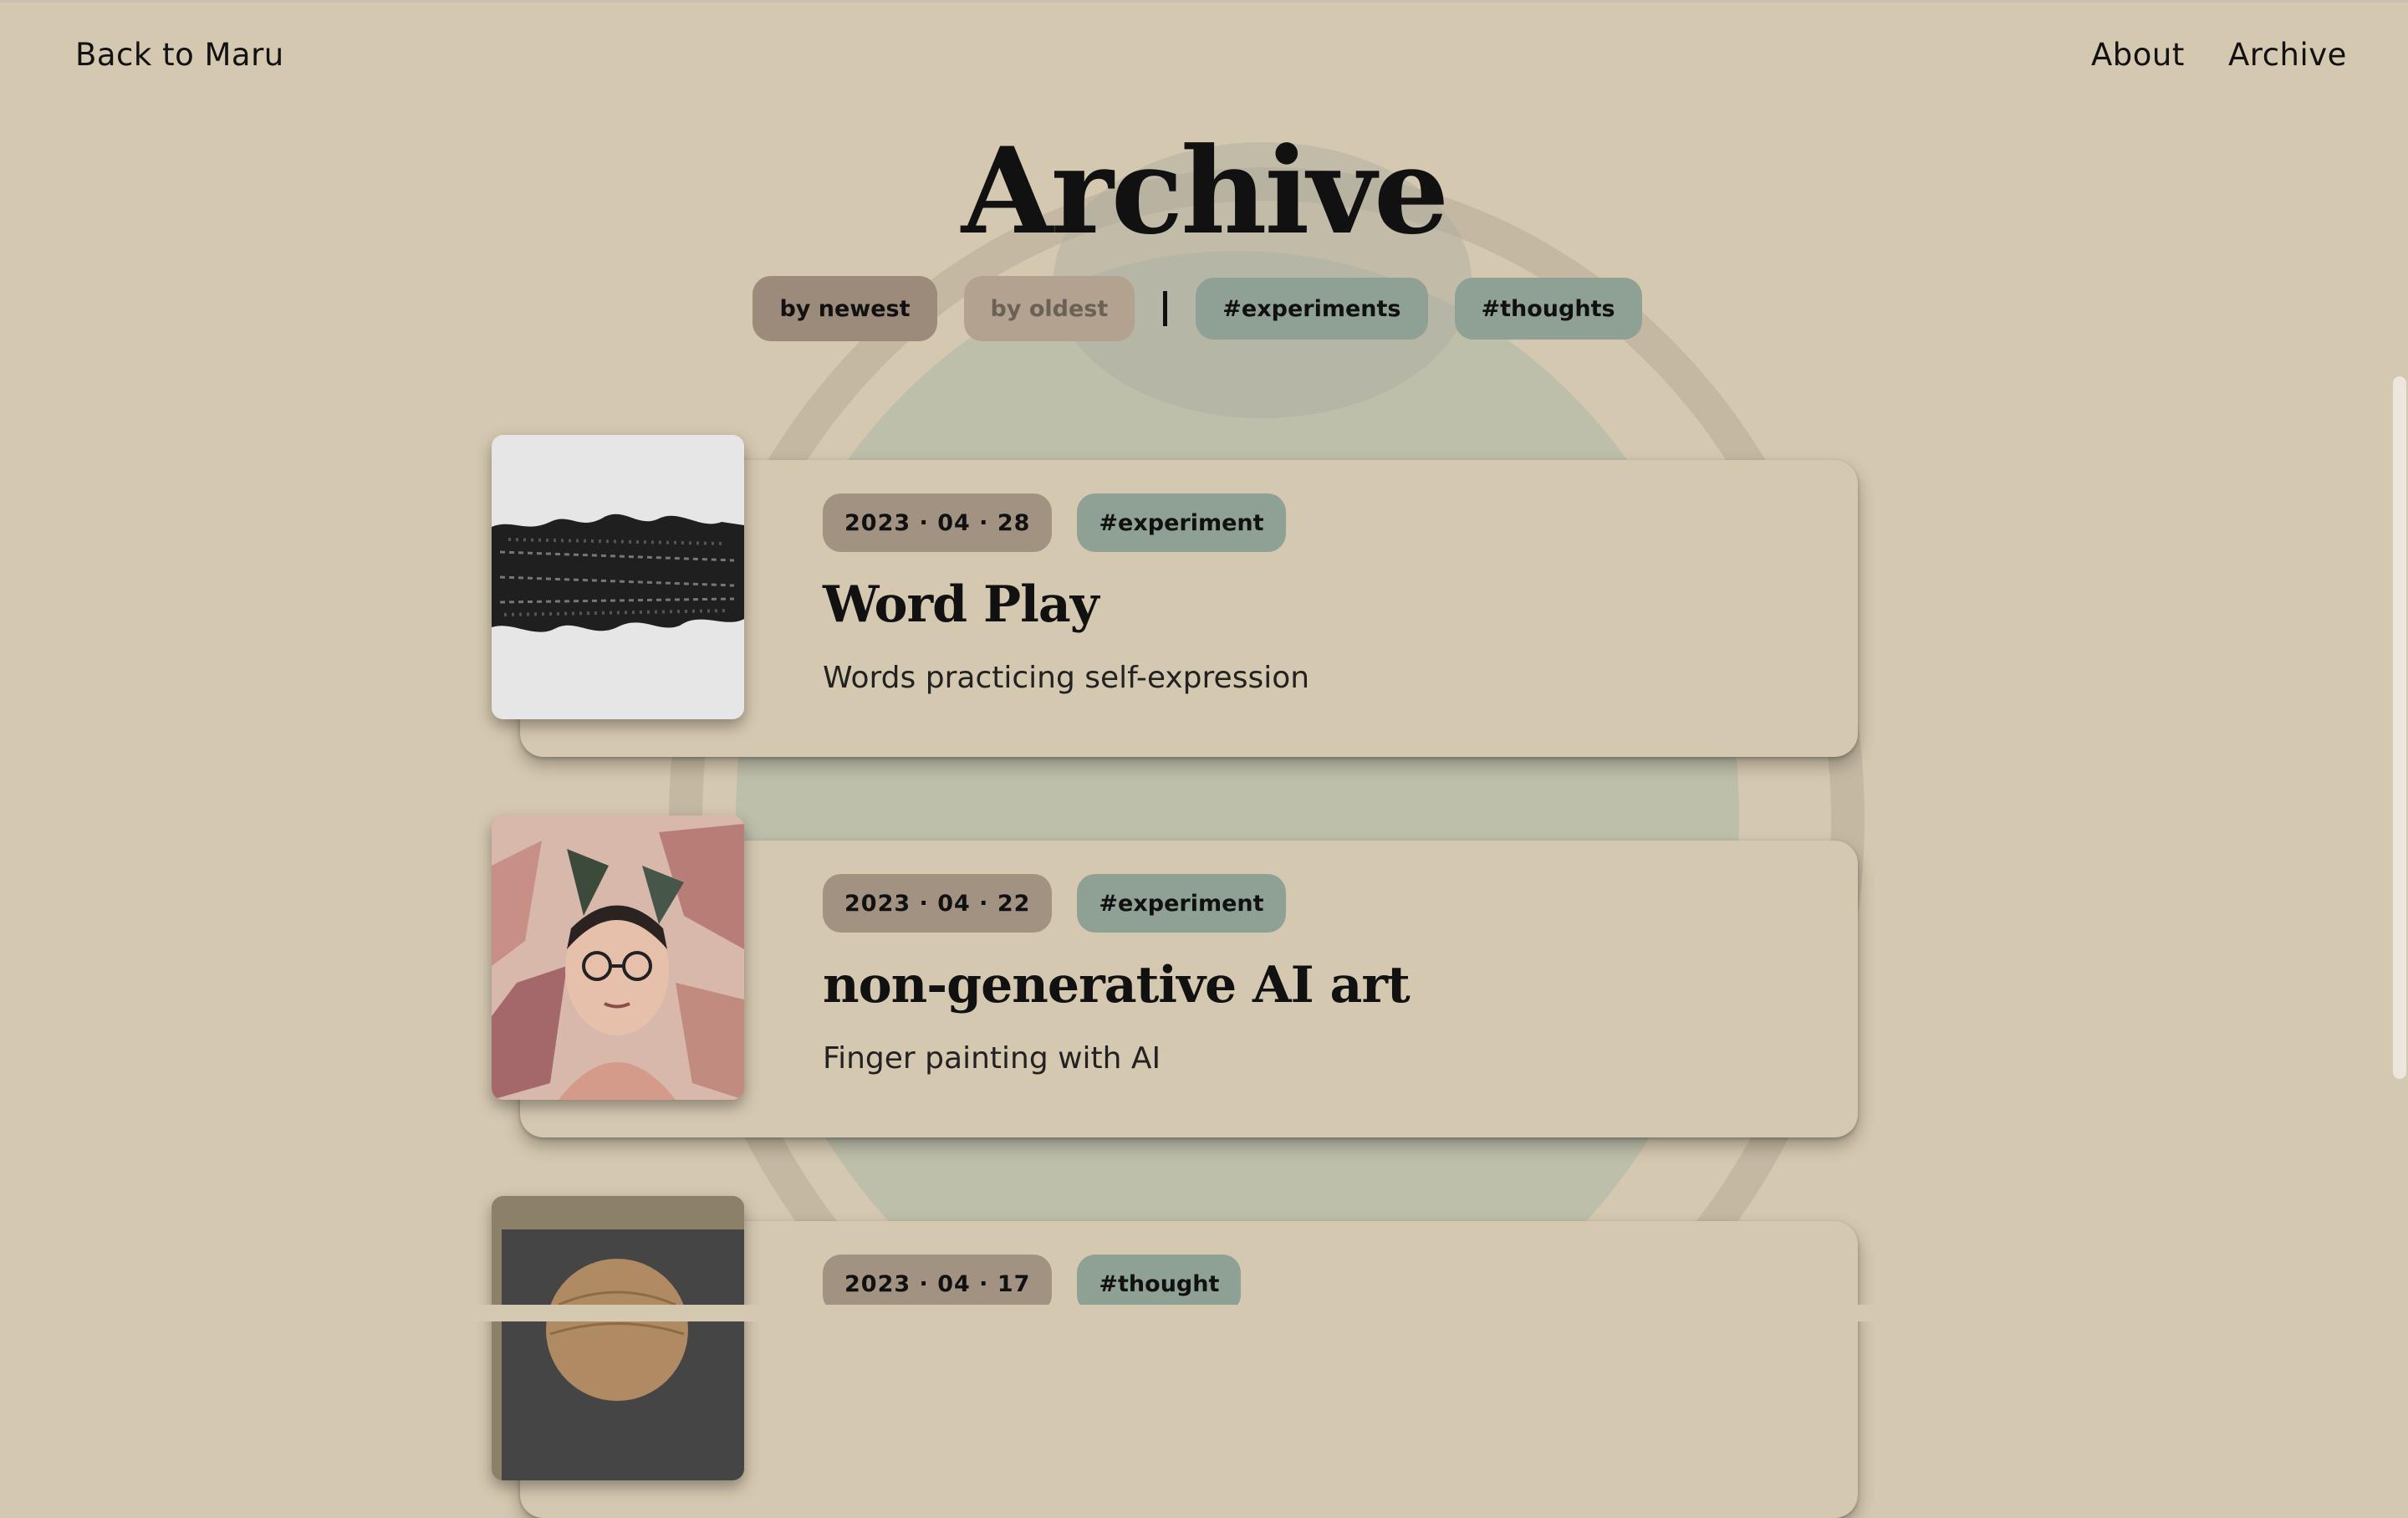 This screenshot has height=1518, width=2408. Describe the element at coordinates (1204, 58) in the screenshot. I see `site-header: Back to Maru About Archive` at that location.